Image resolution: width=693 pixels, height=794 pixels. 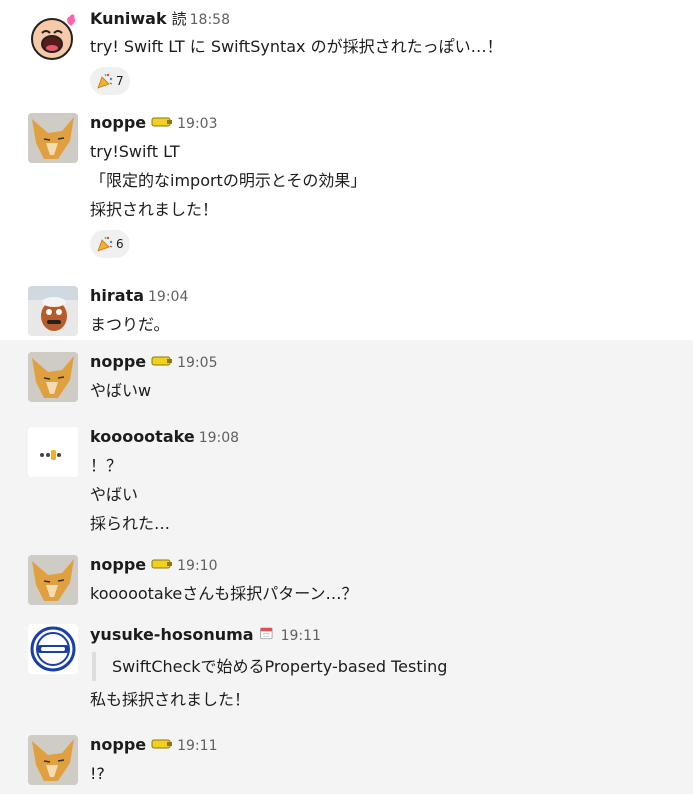 What do you see at coordinates (280, 666) in the screenshot?
I see `quote-text: SwiftCheckで始めるProperty-based Testing` at bounding box center [280, 666].